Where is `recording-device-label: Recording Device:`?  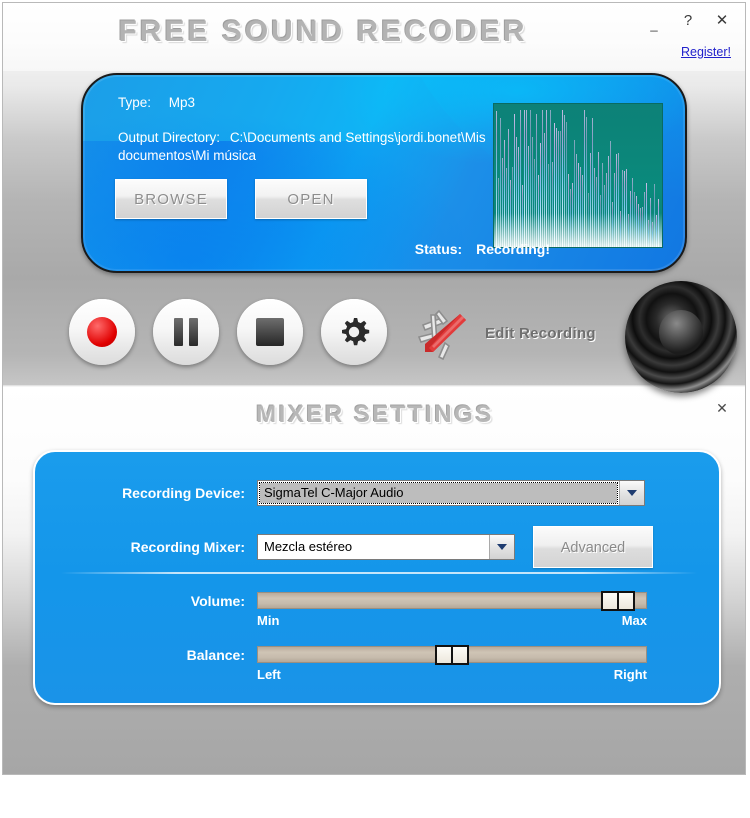 recording-device-label: Recording Device: is located at coordinates (183, 493).